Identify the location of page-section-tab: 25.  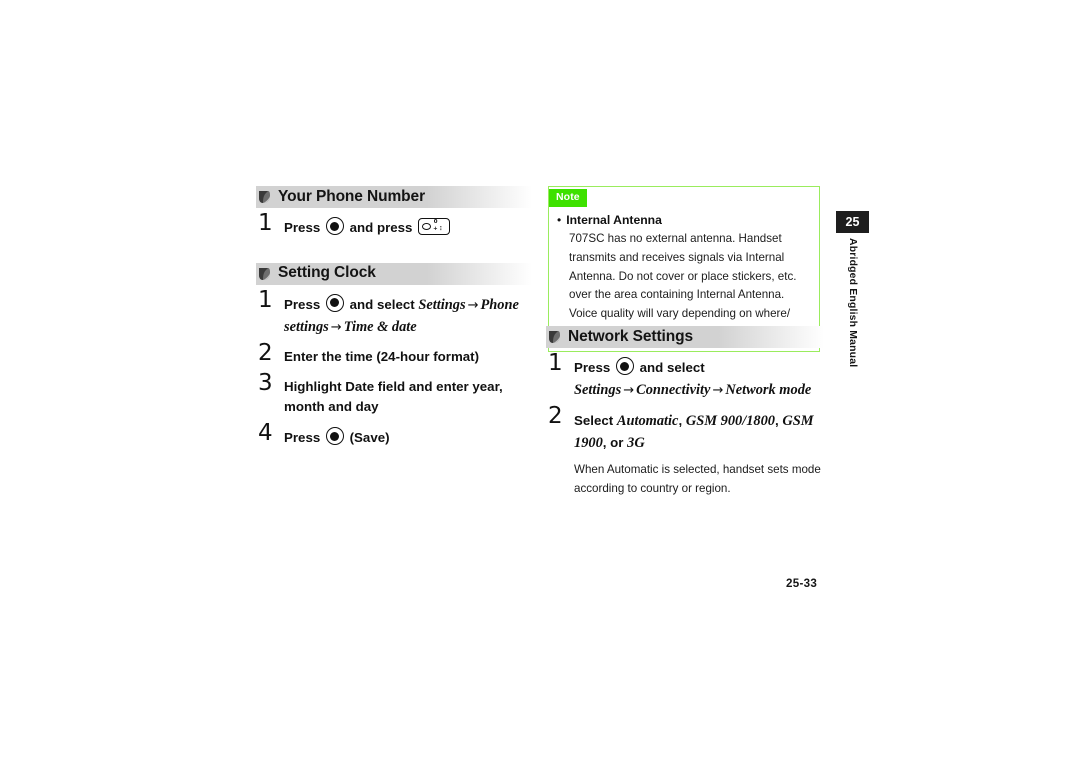
(852, 222).